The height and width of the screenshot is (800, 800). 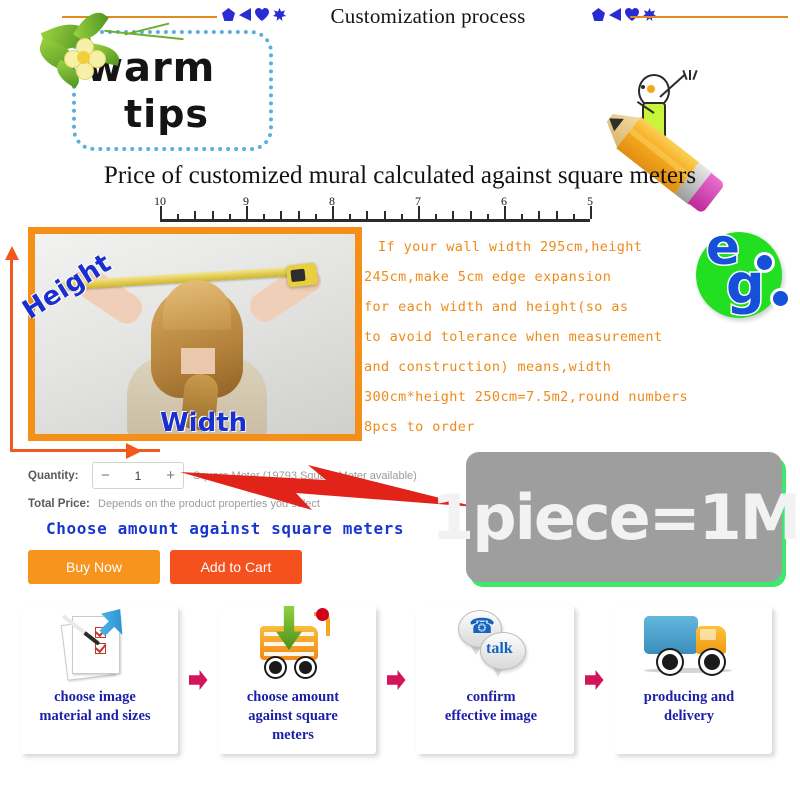 What do you see at coordinates (134, 451) in the screenshot?
I see `width-arrow-icon` at bounding box center [134, 451].